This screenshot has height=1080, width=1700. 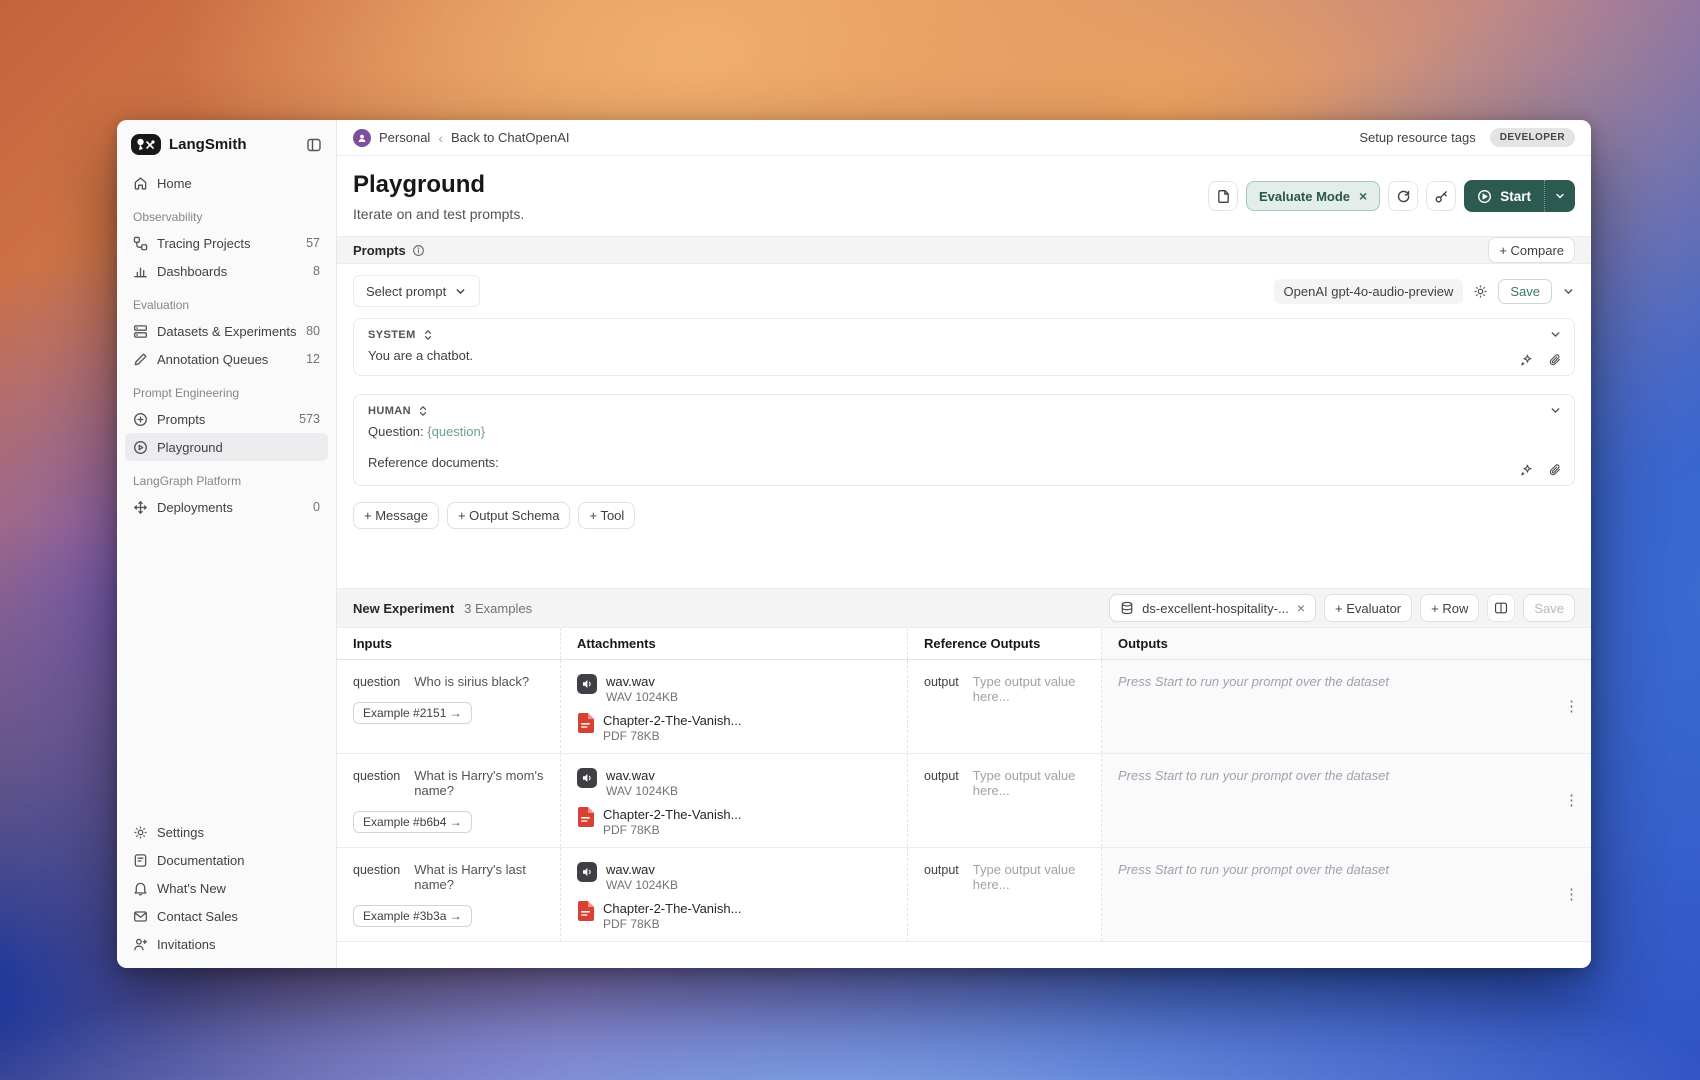 What do you see at coordinates (226, 507) in the screenshot?
I see `sidebar-item-deployments: Deployments 0` at bounding box center [226, 507].